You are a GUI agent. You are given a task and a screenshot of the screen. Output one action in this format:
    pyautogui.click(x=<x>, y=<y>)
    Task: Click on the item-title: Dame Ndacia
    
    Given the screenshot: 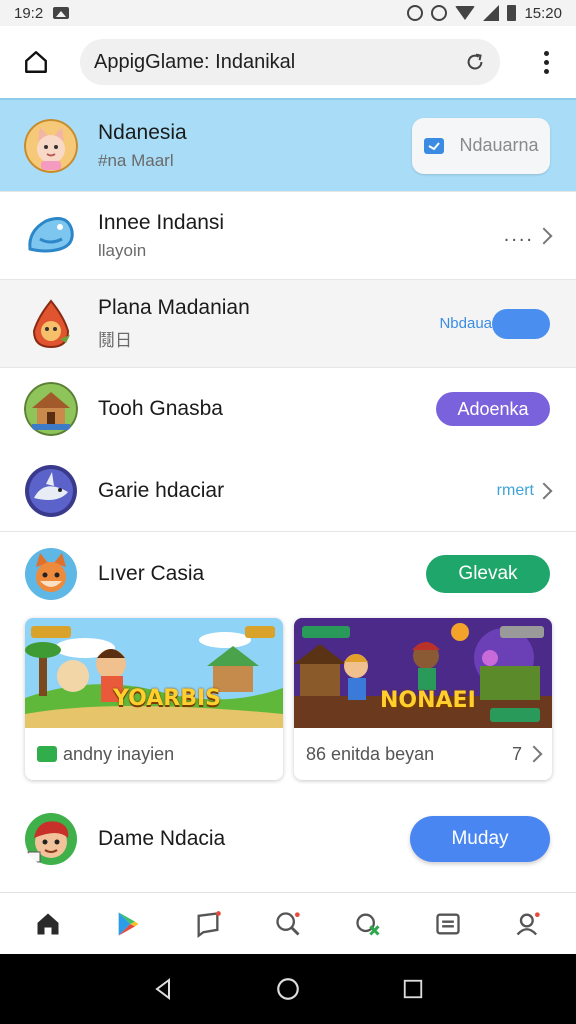 What is the action you would take?
    pyautogui.click(x=162, y=838)
    